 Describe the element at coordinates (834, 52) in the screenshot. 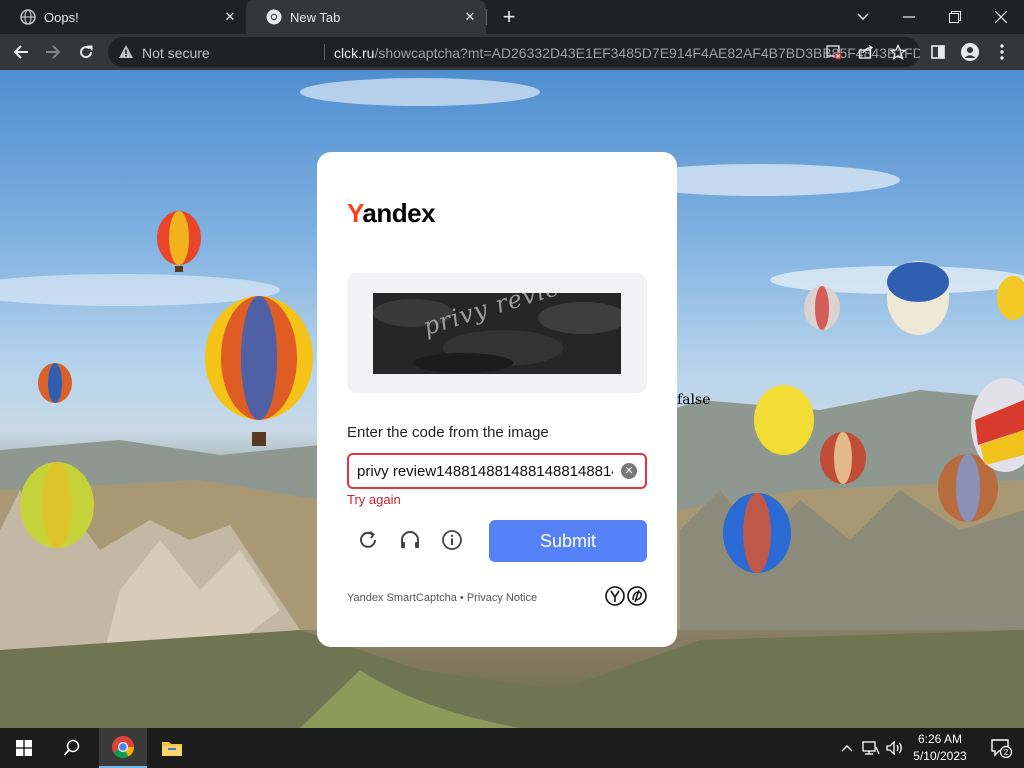

I see `popup-blocked-icon` at that location.